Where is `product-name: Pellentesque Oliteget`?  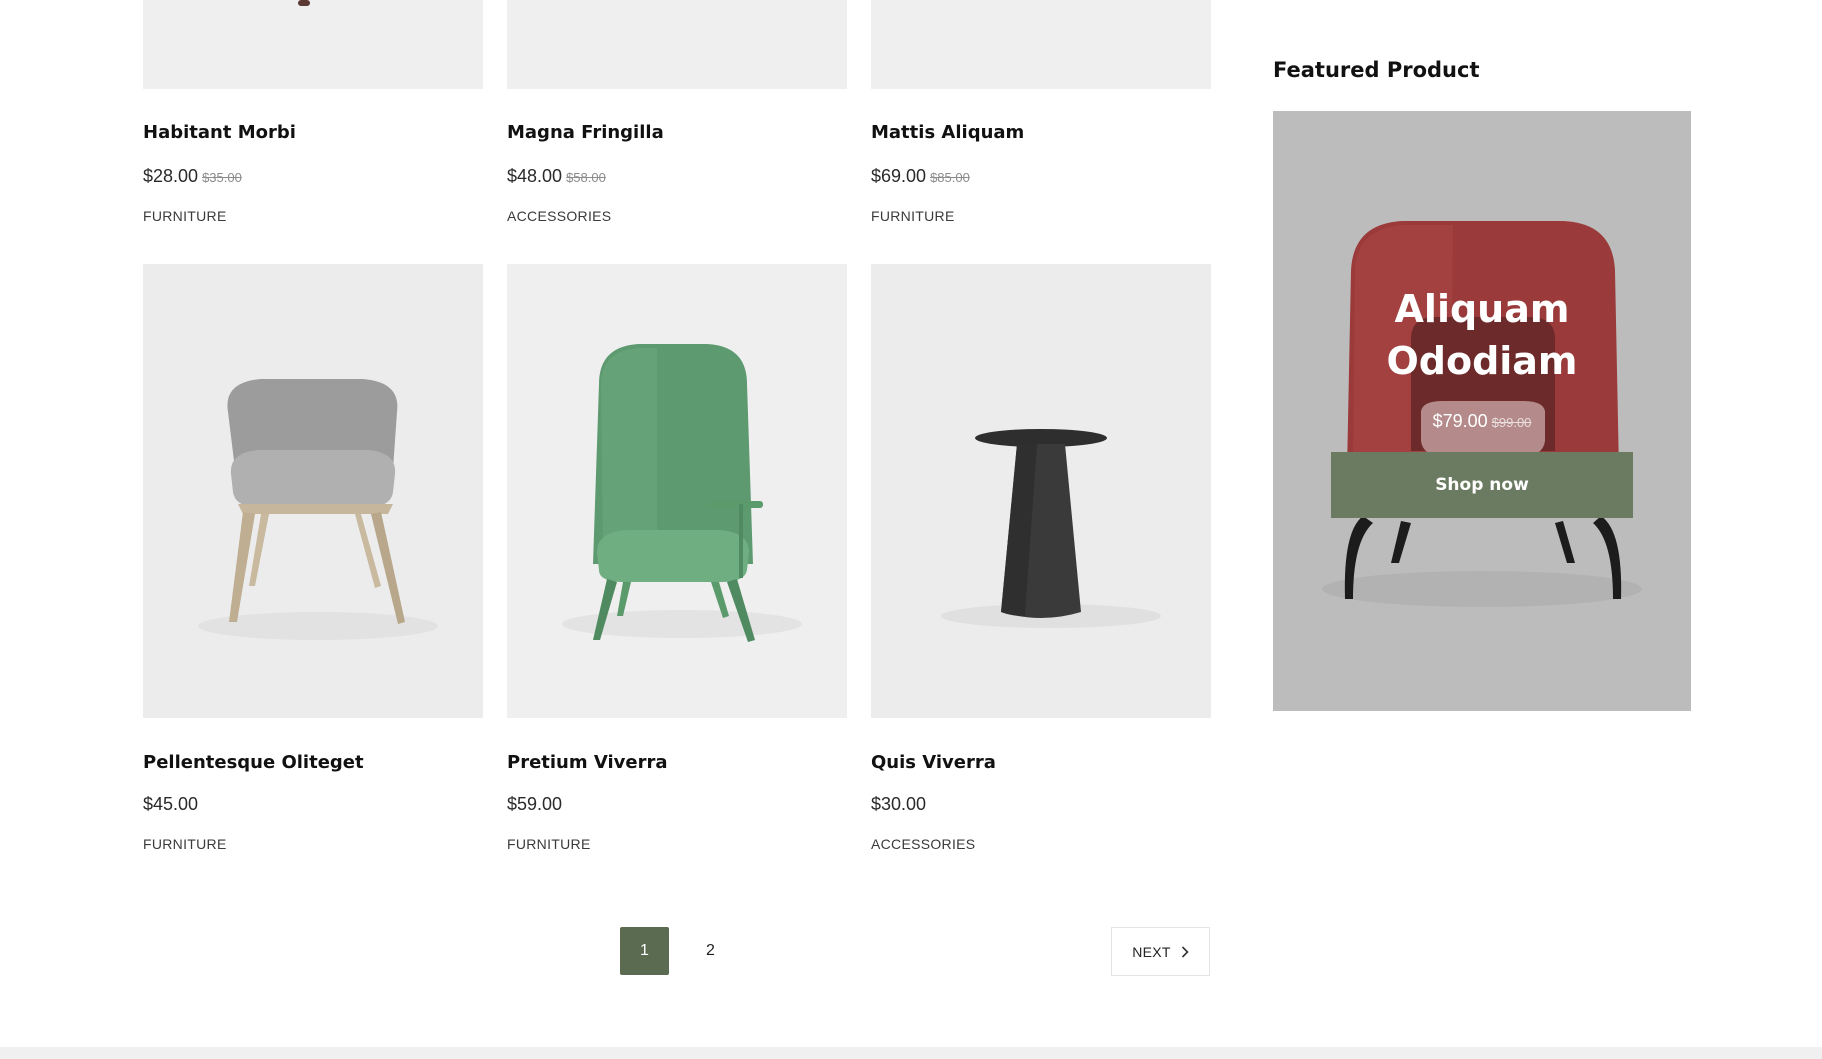 product-name: Pellentesque Oliteget is located at coordinates (253, 762).